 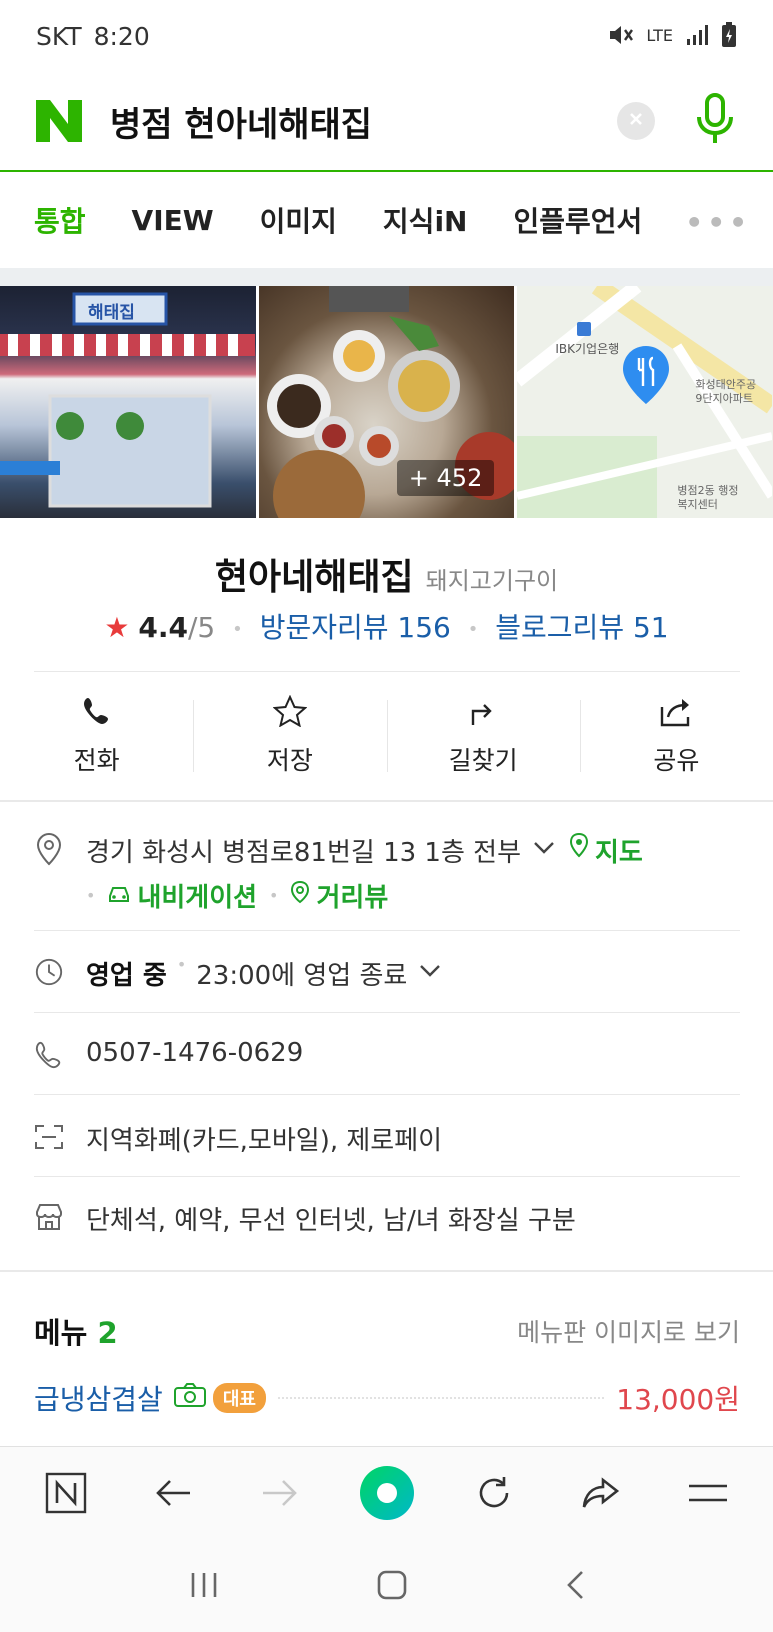 I want to click on star-icon, so click(x=290, y=712).